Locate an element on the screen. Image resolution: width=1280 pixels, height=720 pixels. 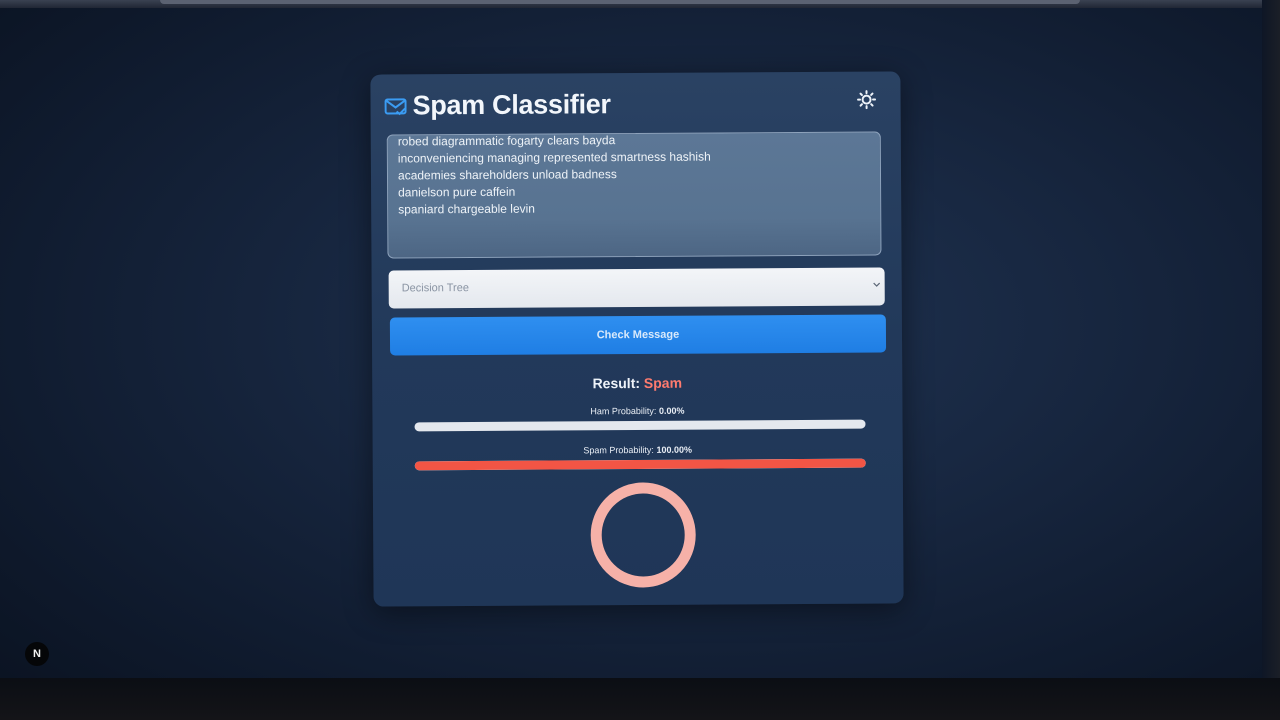
title-row: Spam Classifier is located at coordinates (497, 105).